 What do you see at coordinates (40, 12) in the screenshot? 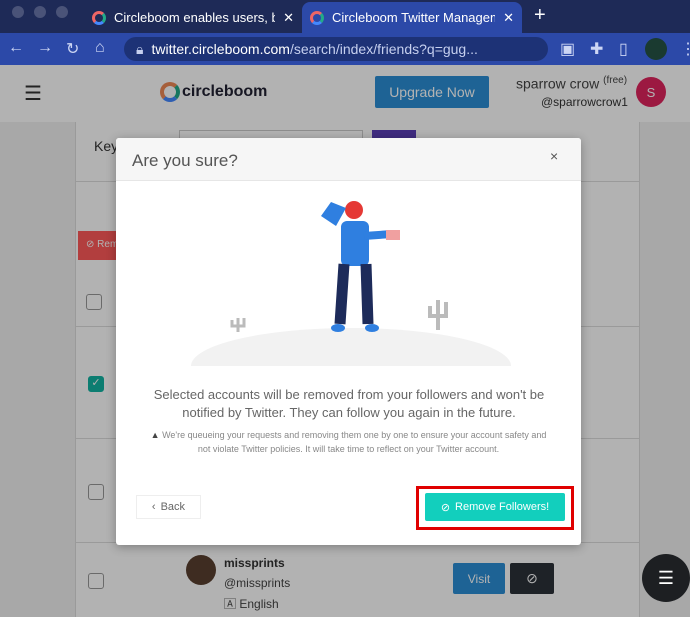
I see `minimize-window-button` at bounding box center [40, 12].